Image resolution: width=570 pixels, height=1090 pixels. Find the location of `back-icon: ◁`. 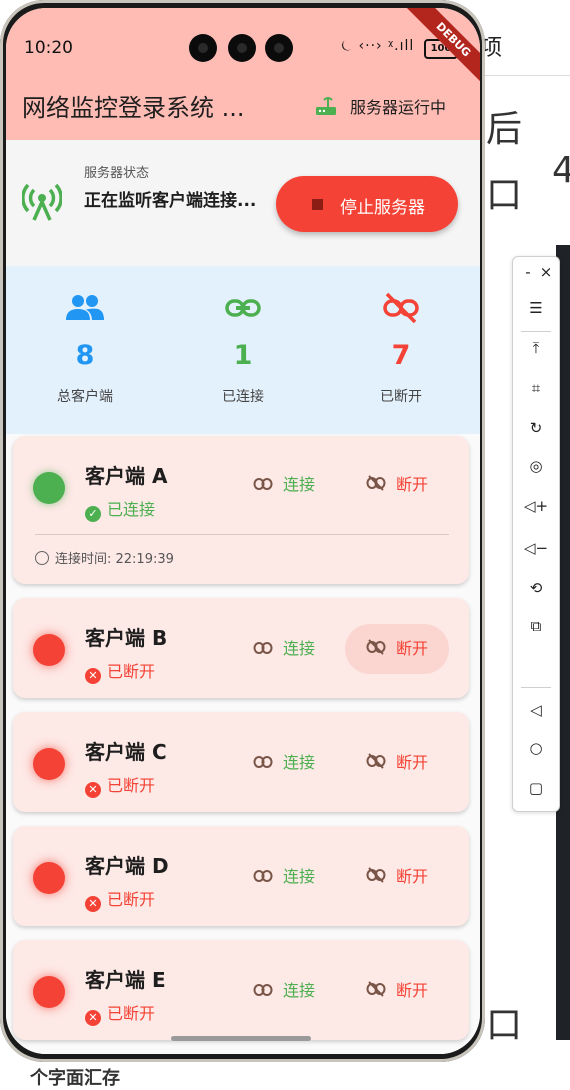

back-icon: ◁ is located at coordinates (536, 710).